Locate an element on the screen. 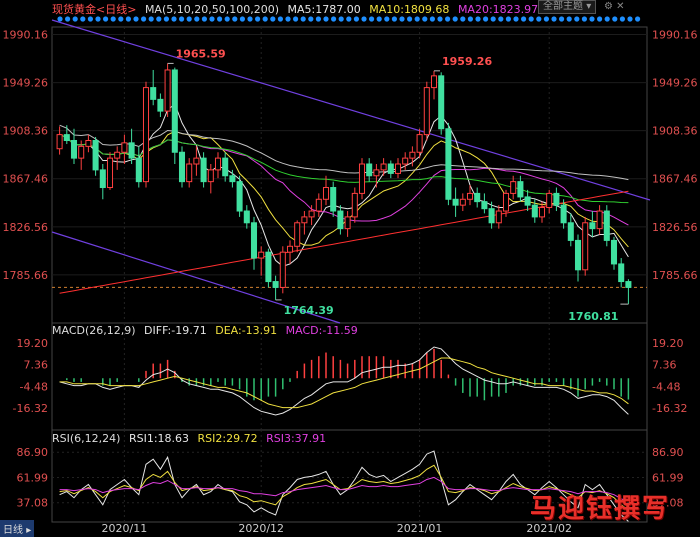  rsi-y-tick-left: 86.90 is located at coordinates (33, 452).